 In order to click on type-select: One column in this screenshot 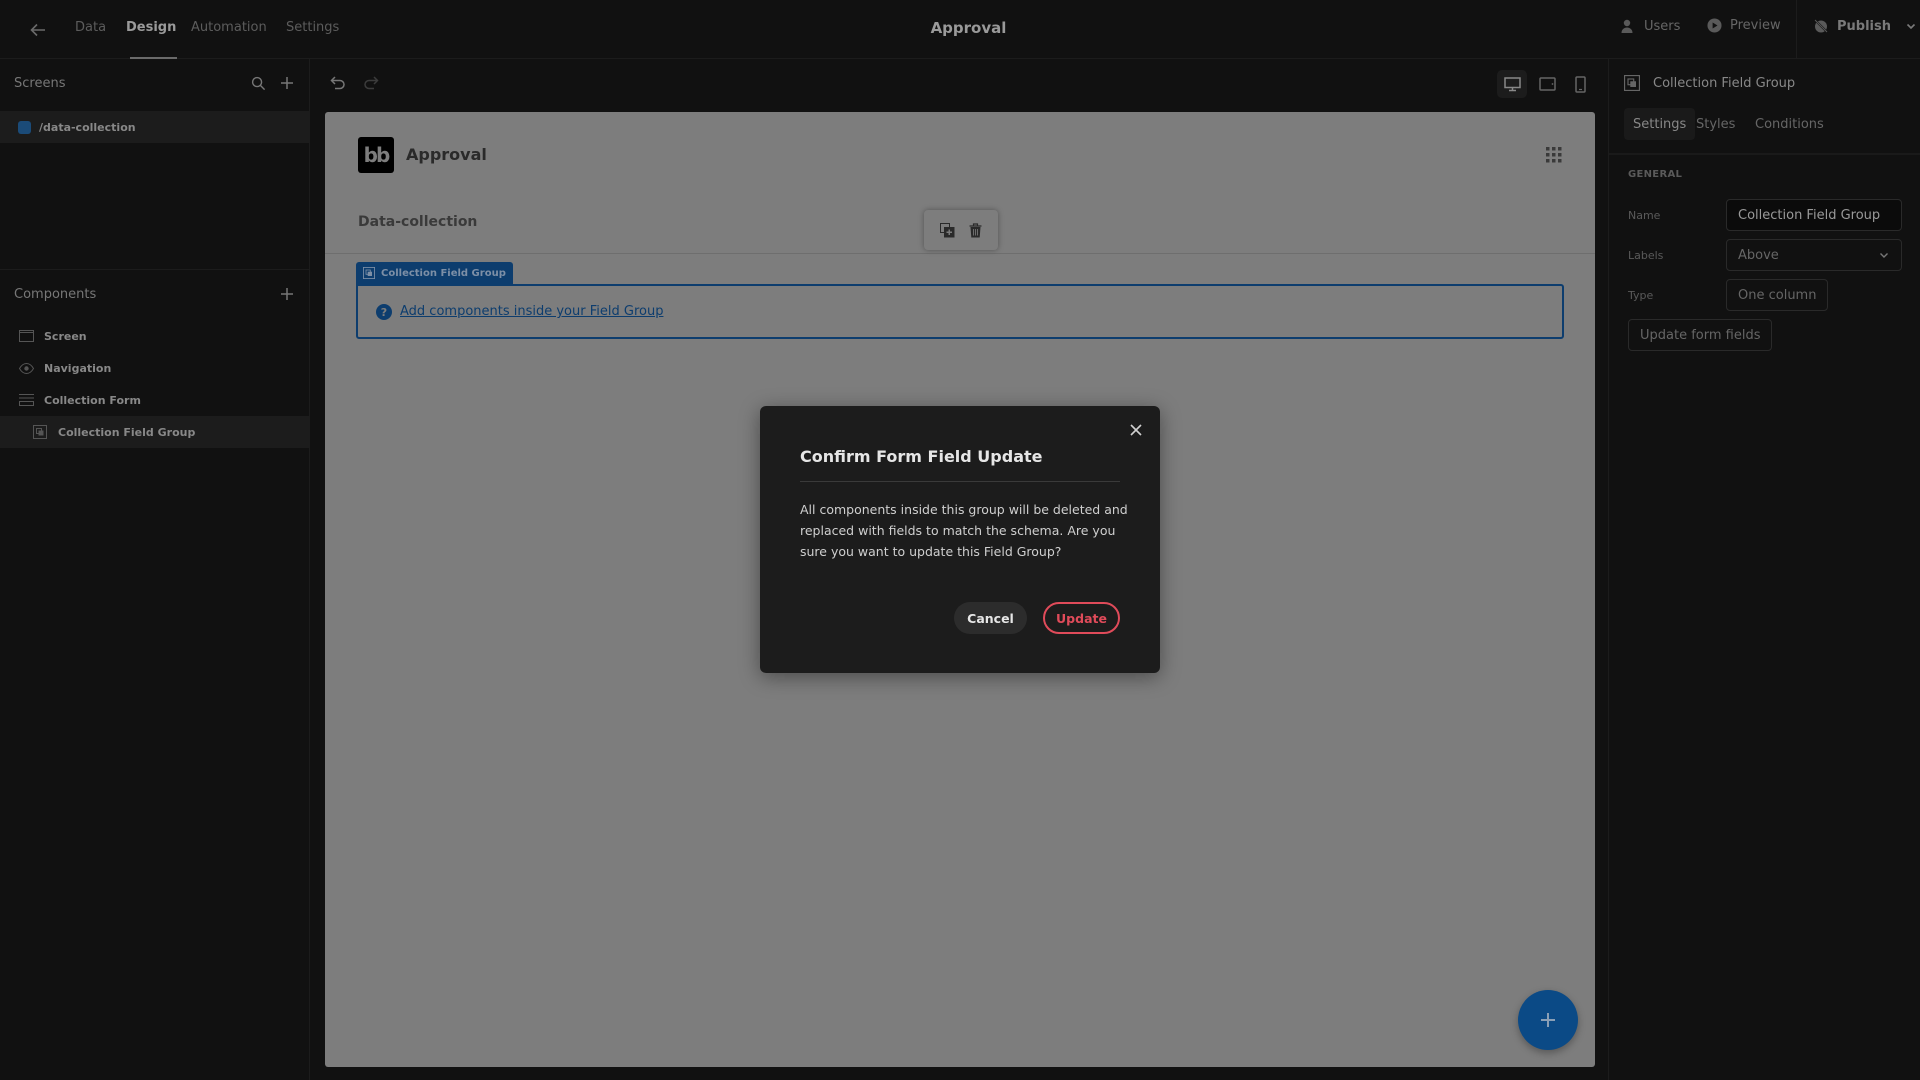, I will do `click(1777, 295)`.